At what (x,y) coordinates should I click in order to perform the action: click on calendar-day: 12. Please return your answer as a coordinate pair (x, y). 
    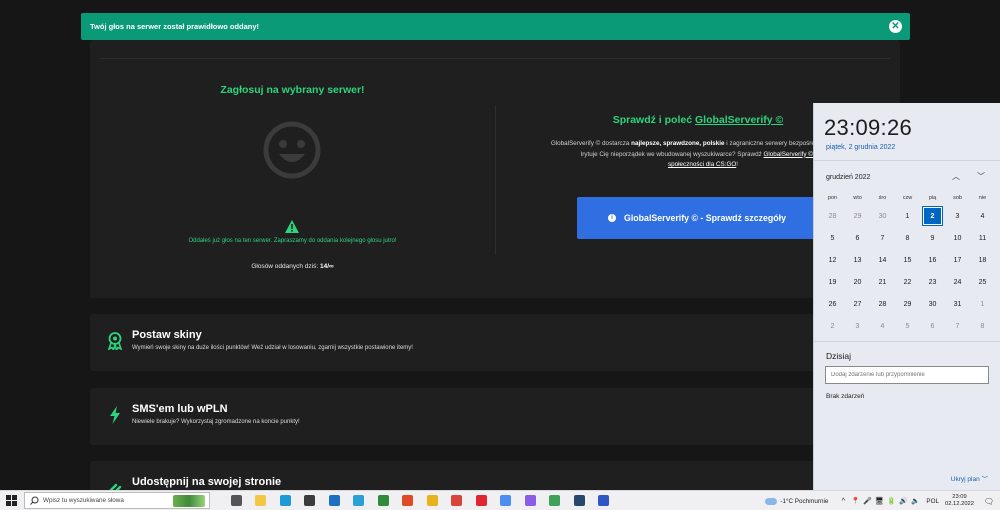
    Looking at the image, I should click on (832, 260).